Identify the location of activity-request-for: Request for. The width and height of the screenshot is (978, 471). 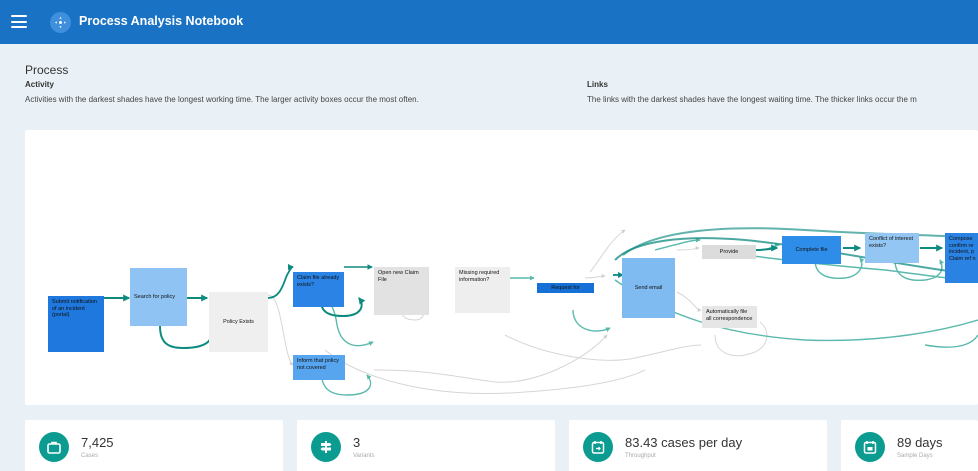
(565, 288).